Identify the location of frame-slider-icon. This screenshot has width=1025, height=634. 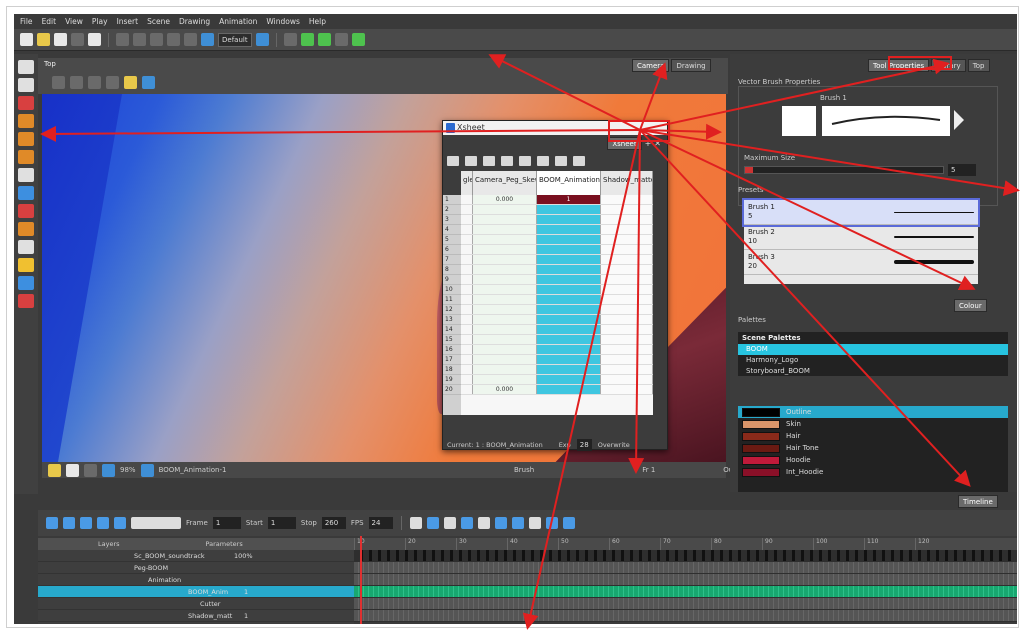
(156, 523).